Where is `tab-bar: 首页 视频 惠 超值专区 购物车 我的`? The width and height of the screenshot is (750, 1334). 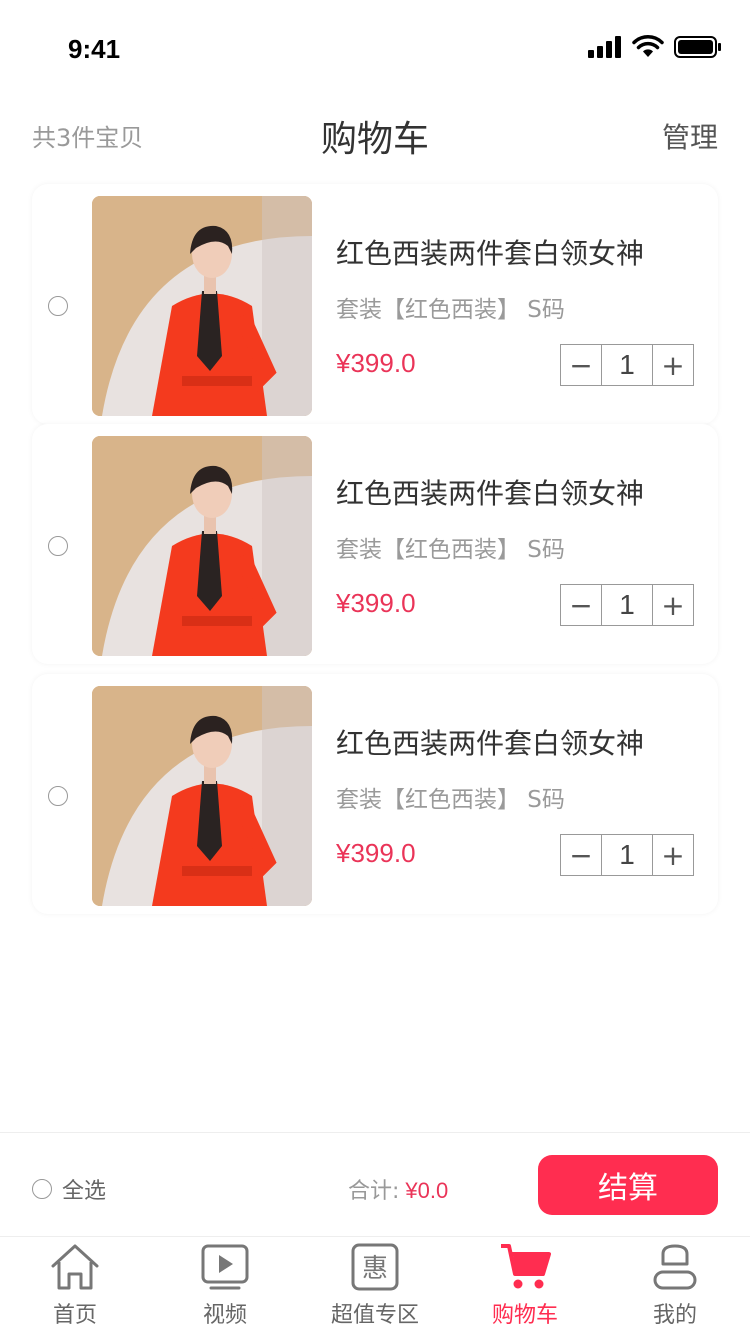 tab-bar: 首页 视频 惠 超值专区 购物车 我的 is located at coordinates (375, 1285).